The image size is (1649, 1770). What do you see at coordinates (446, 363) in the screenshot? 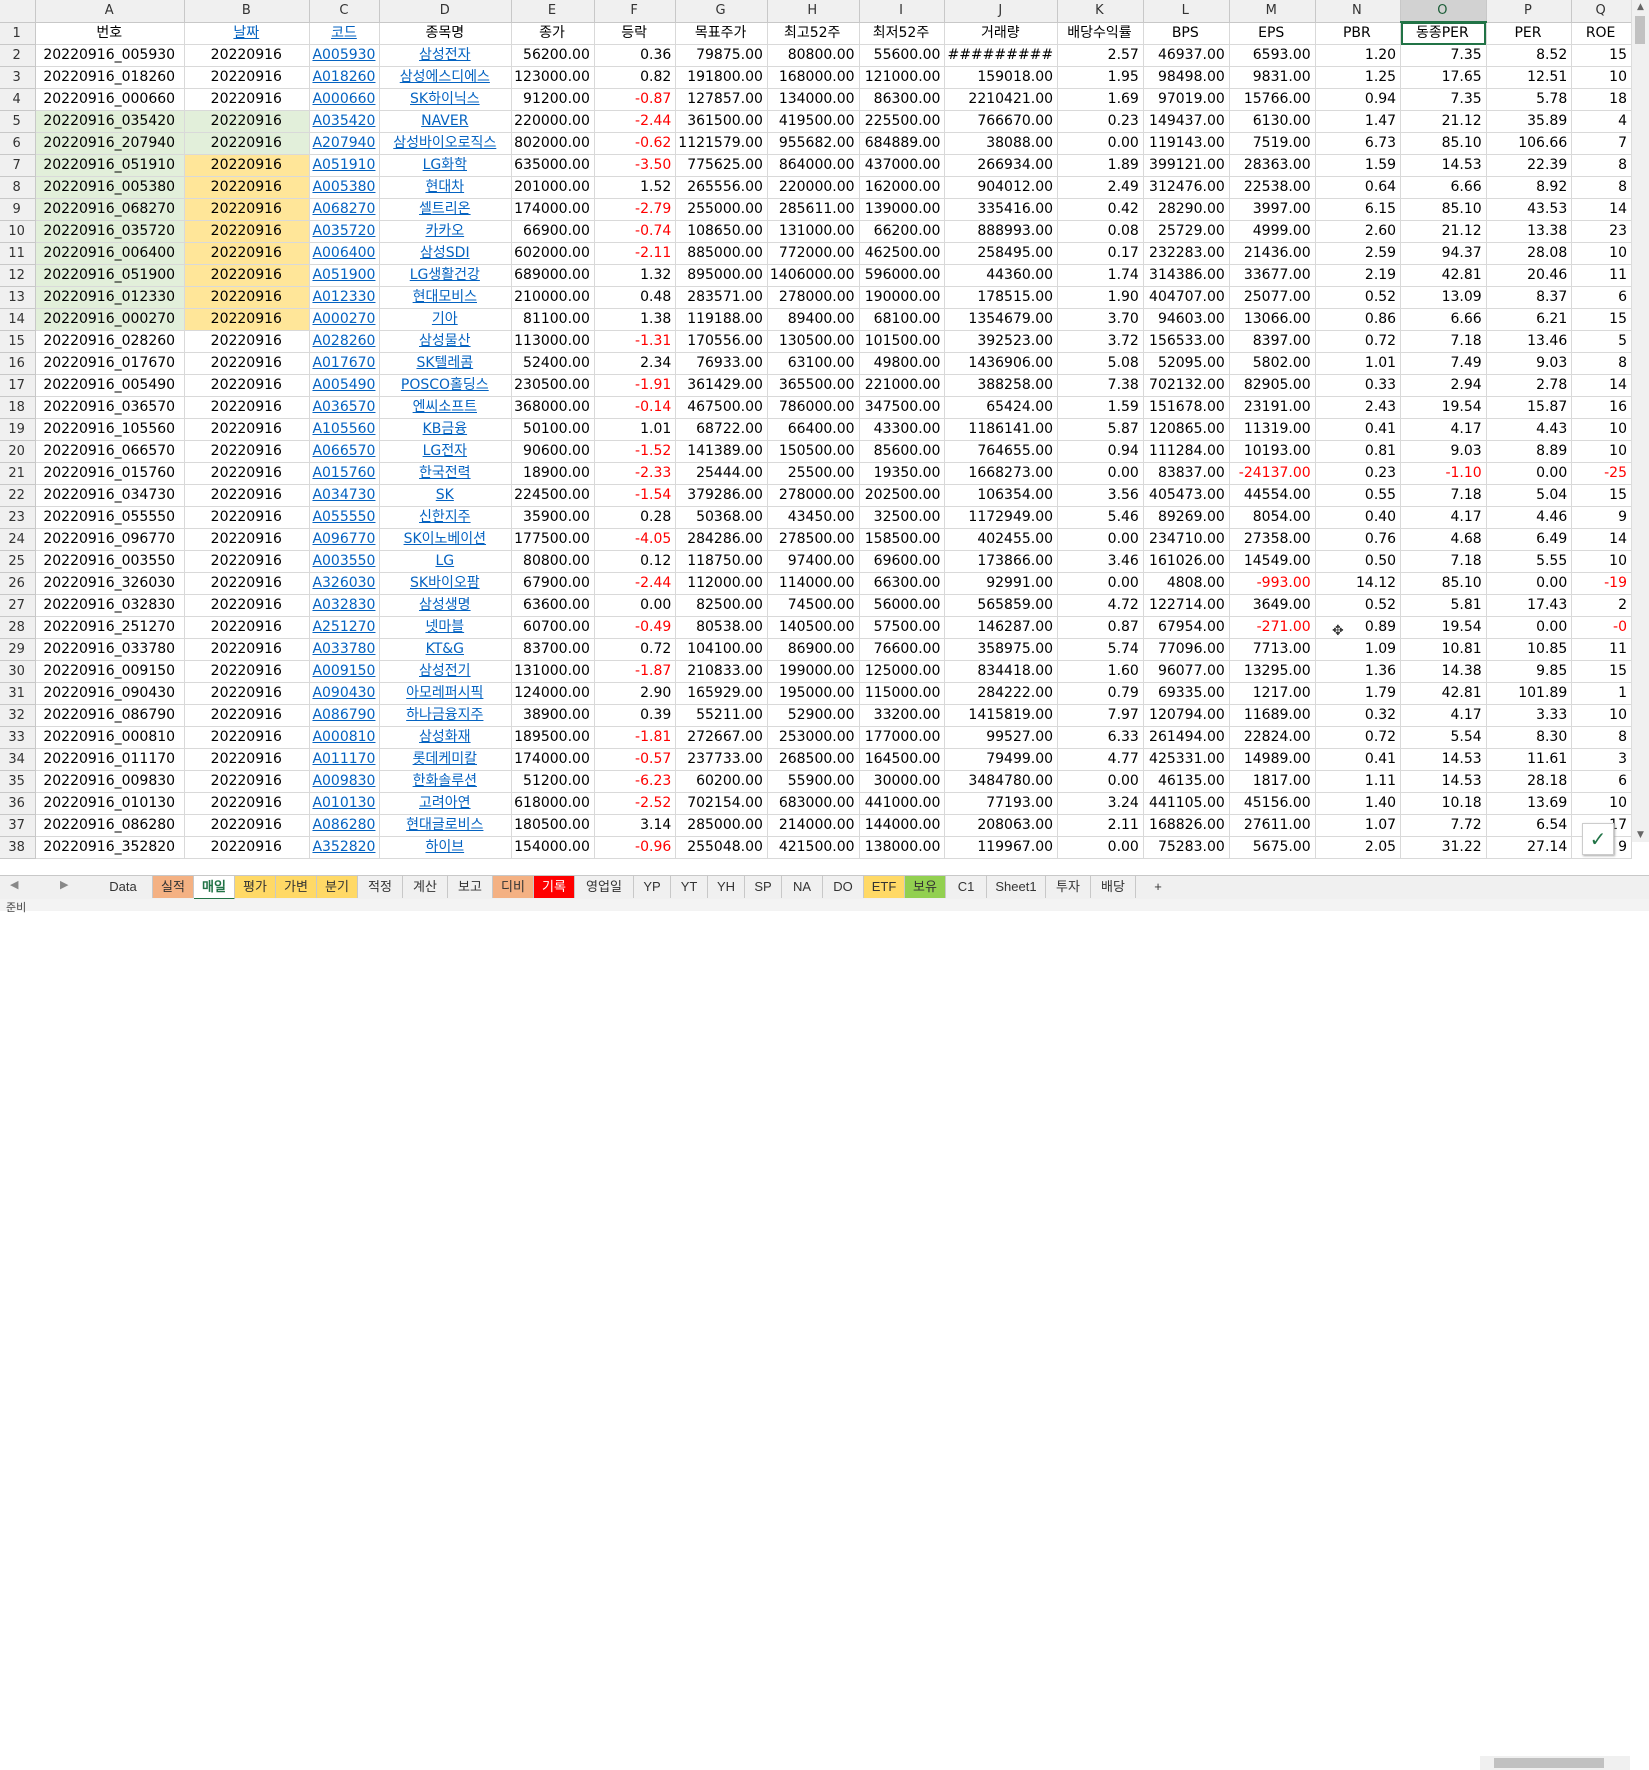
I see `cell-D16: SK텔레콤` at bounding box center [446, 363].